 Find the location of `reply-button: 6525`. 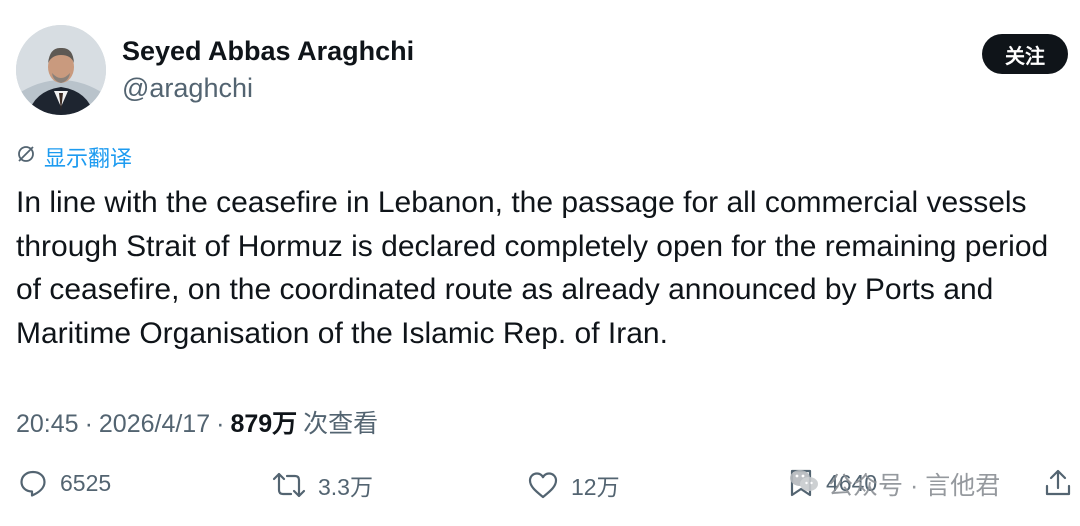

reply-button: 6525 is located at coordinates (64, 483).